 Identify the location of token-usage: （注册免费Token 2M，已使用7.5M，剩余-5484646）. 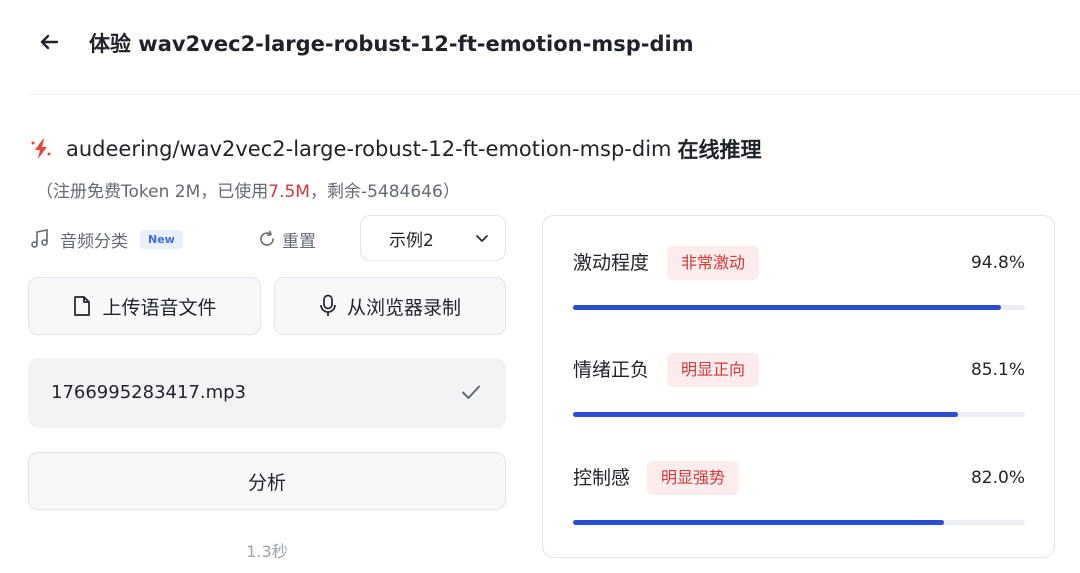
(248, 189).